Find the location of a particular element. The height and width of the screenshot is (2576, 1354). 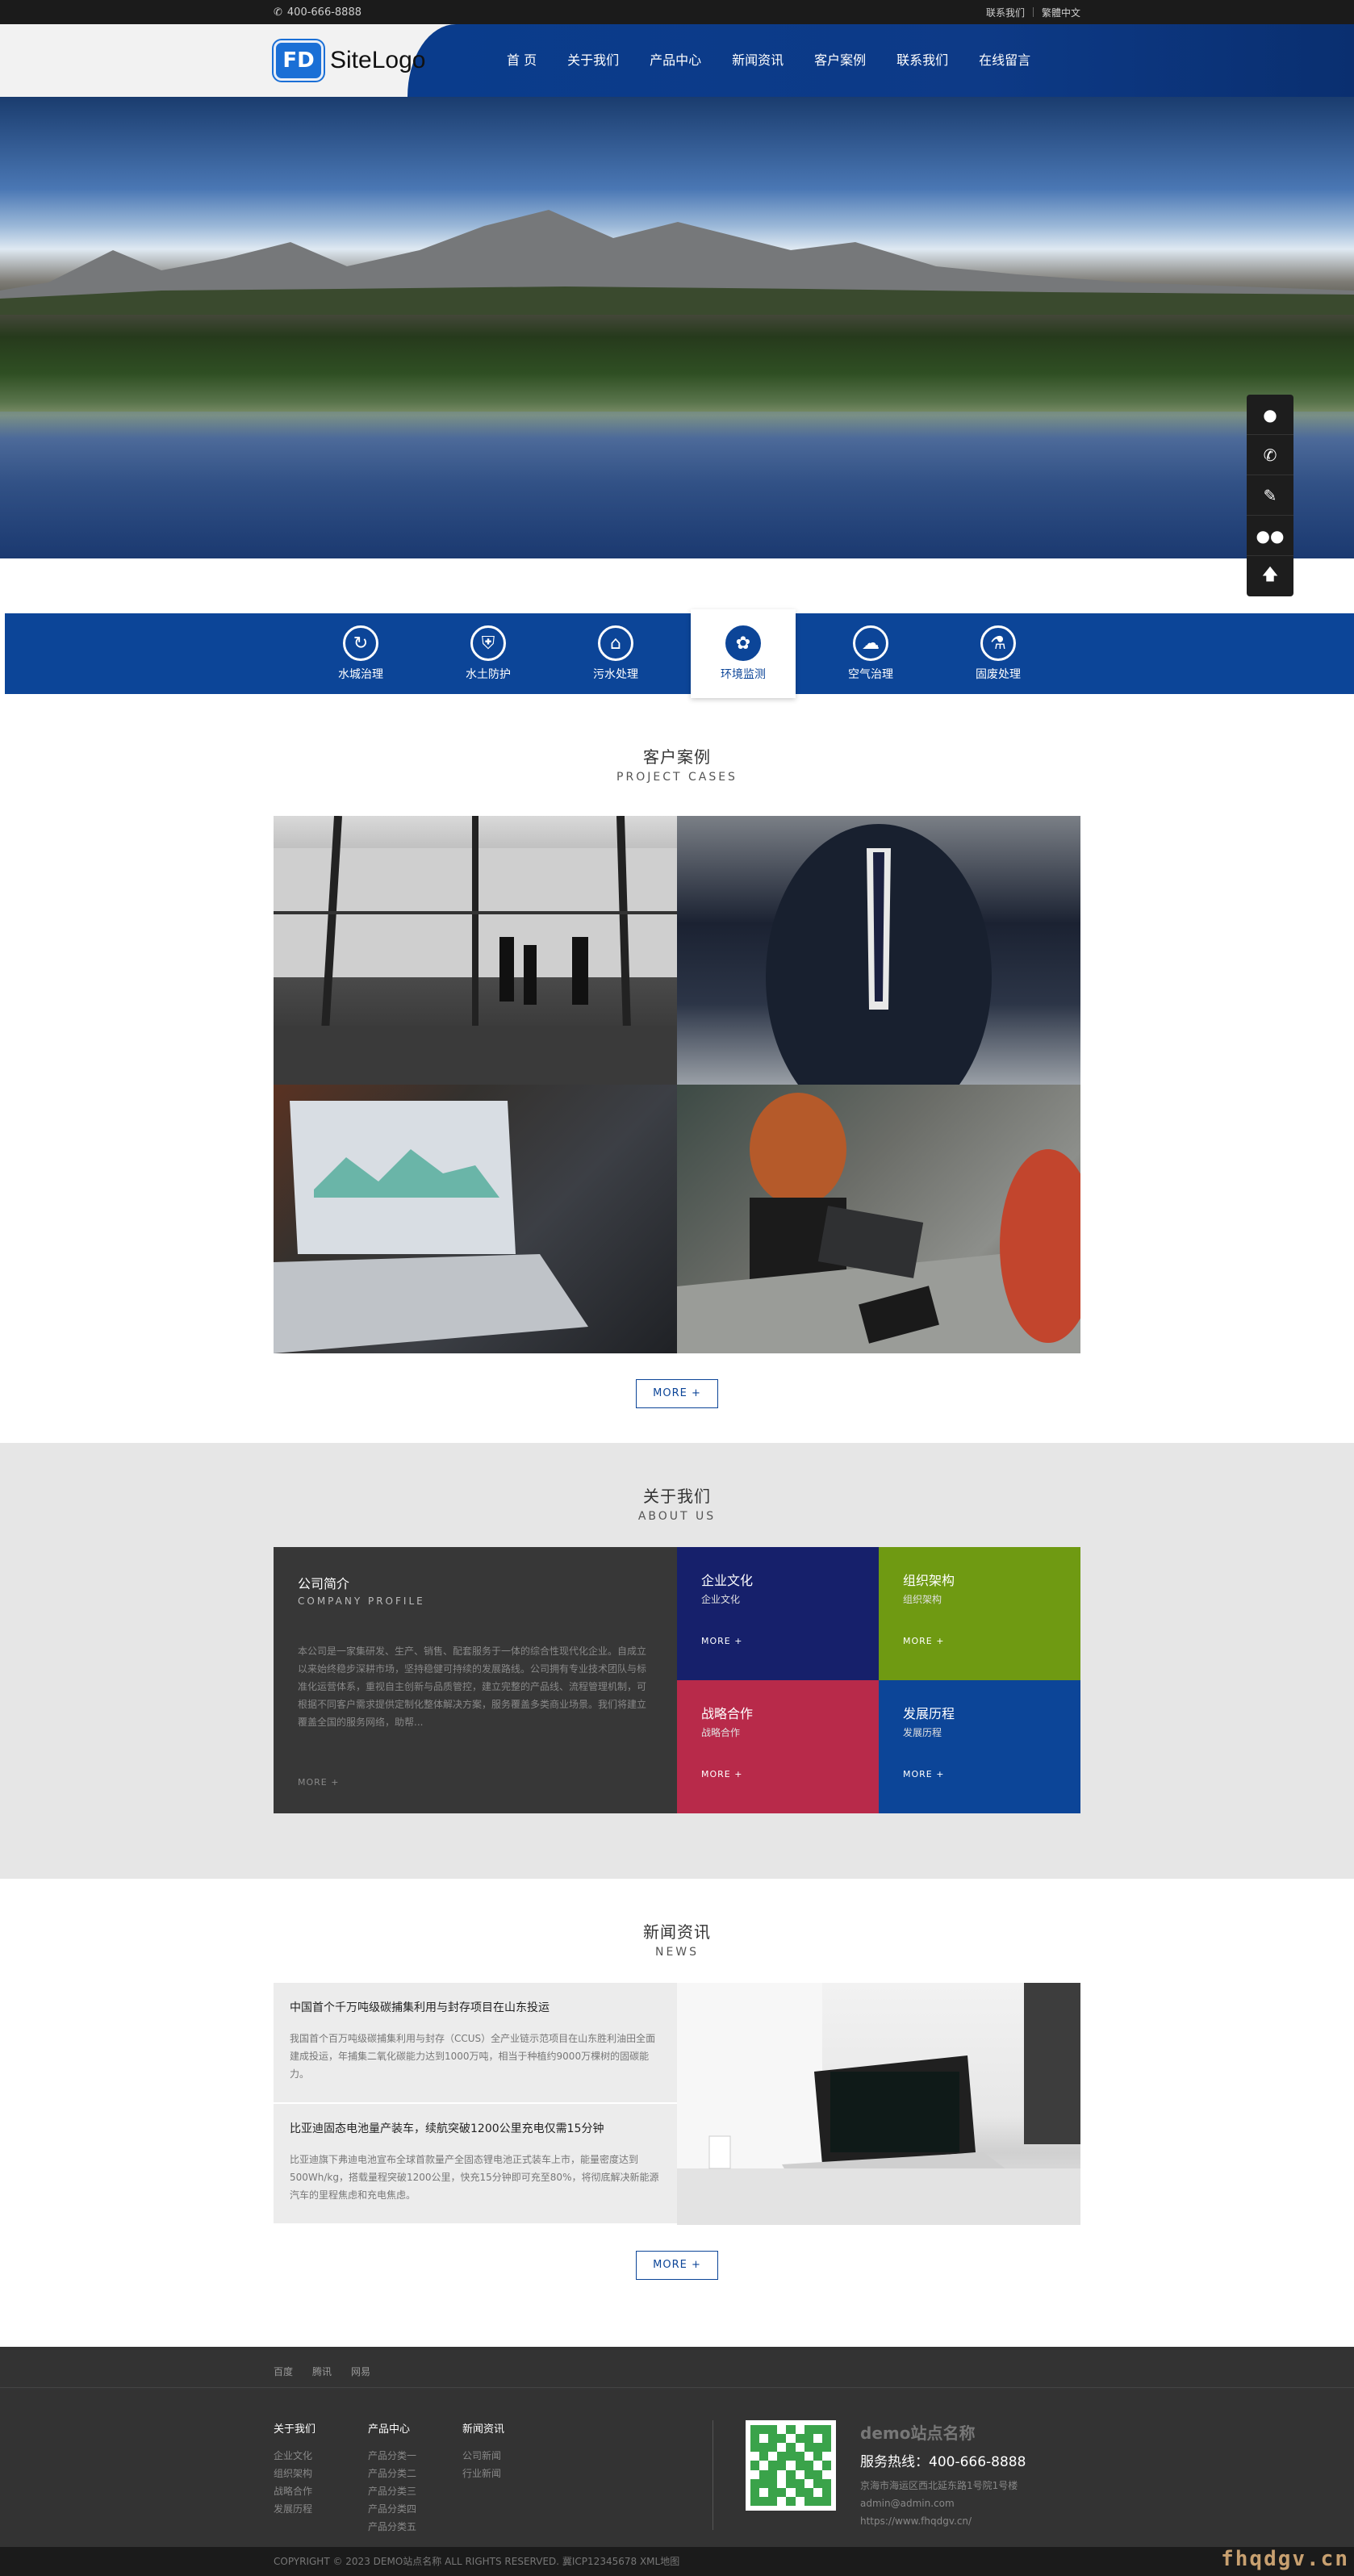

cases-more-button: MORE + is located at coordinates (677, 1393).